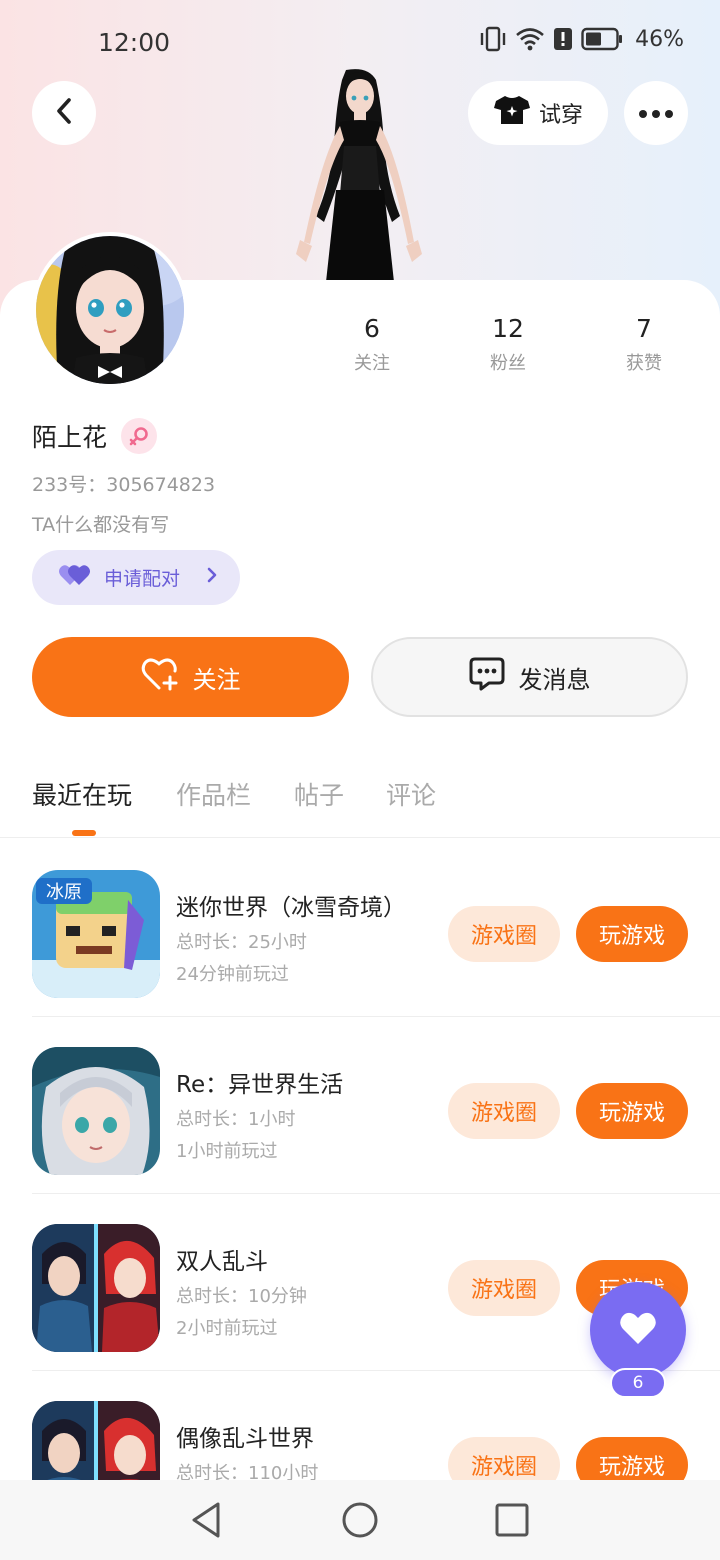 This screenshot has height=1560, width=720. Describe the element at coordinates (372, 363) in the screenshot. I see `stat-following-label: 关注` at that location.